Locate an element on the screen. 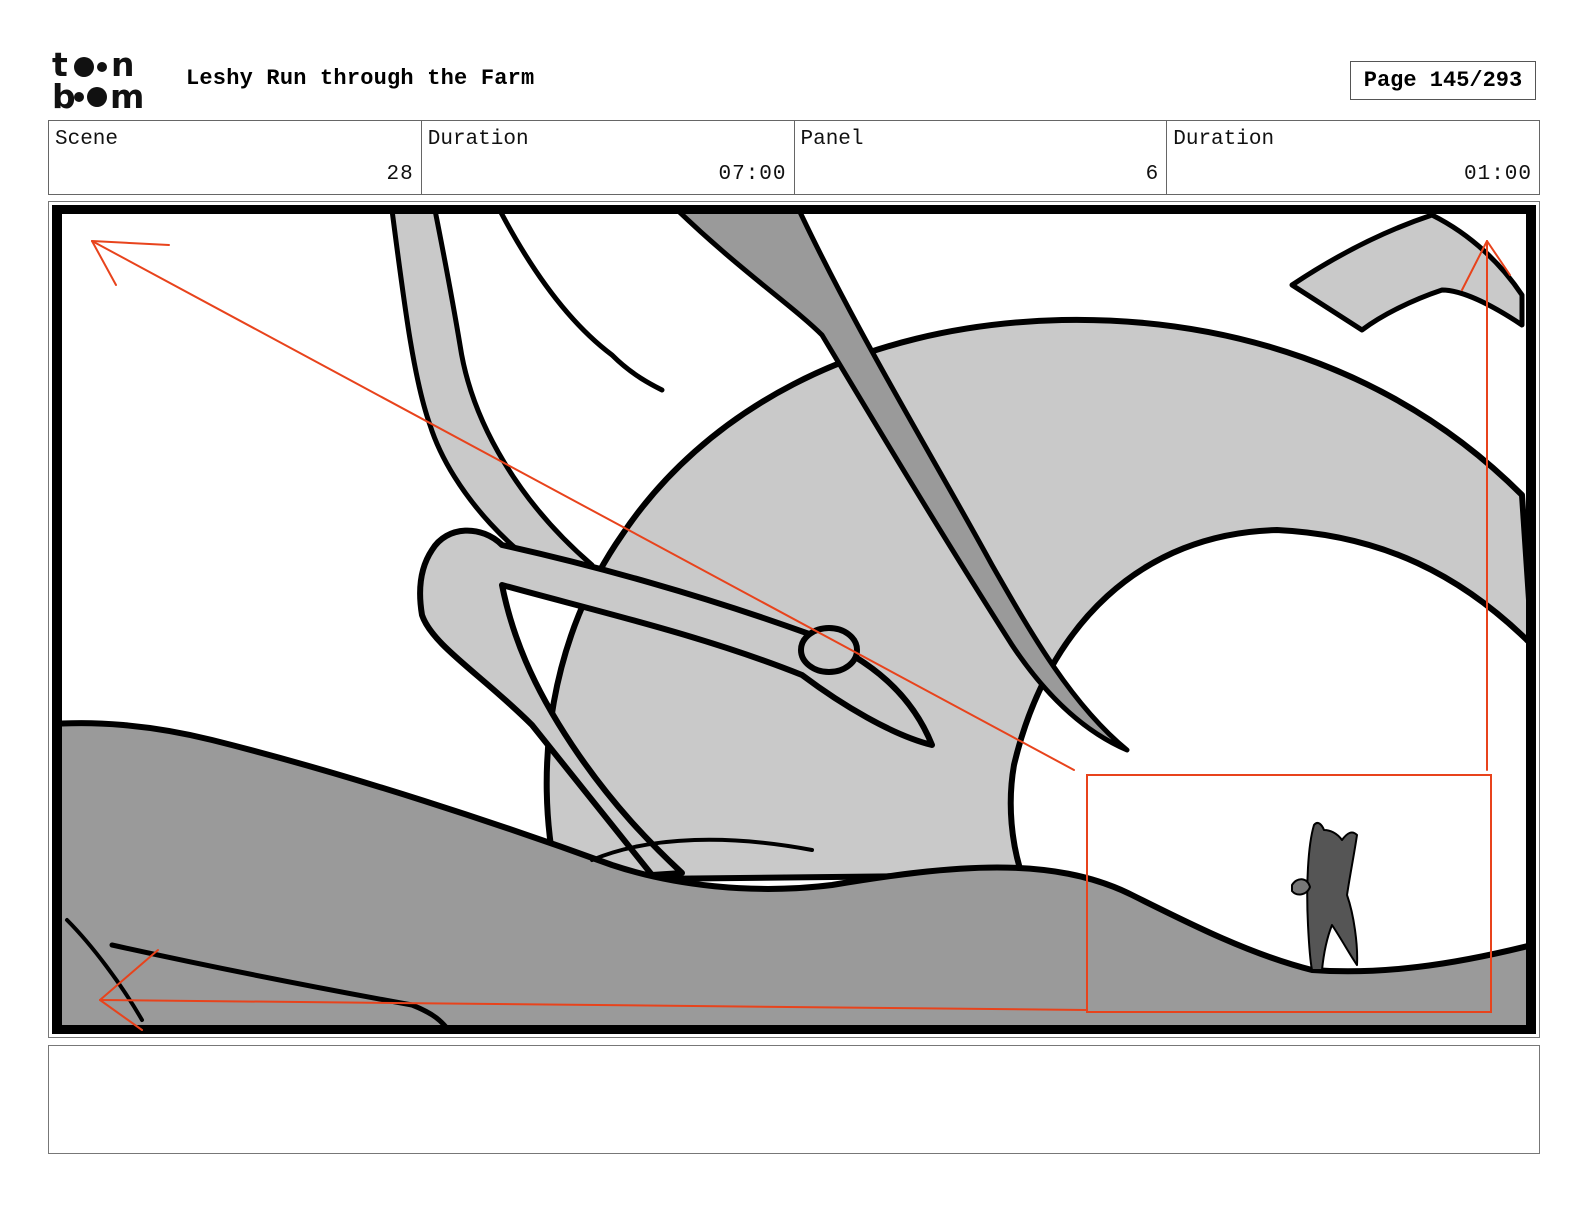 This screenshot has height=1224, width=1584. panel-cell: Panel 6 is located at coordinates (981, 157).